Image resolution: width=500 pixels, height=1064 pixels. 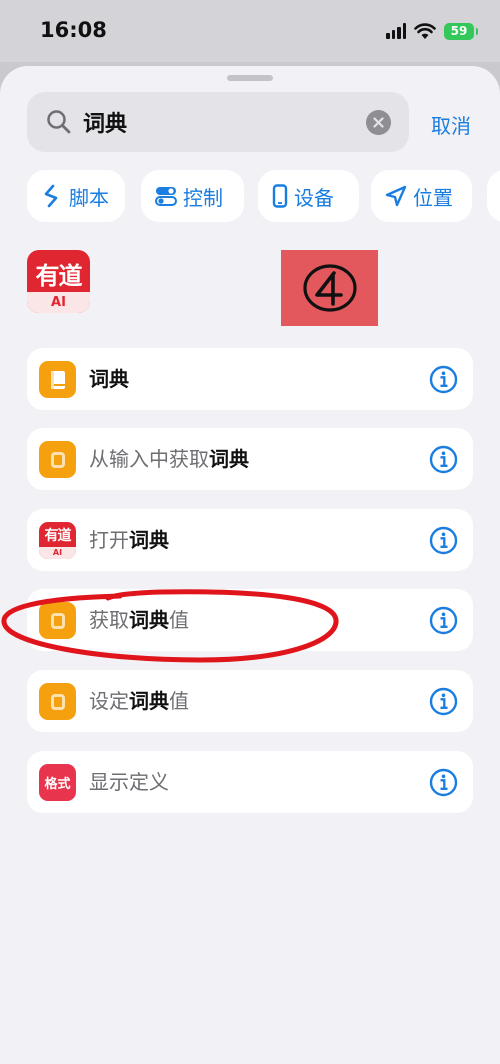 I want to click on category-chips: 脚本 控制 设备 位置, so click(x=263, y=196).